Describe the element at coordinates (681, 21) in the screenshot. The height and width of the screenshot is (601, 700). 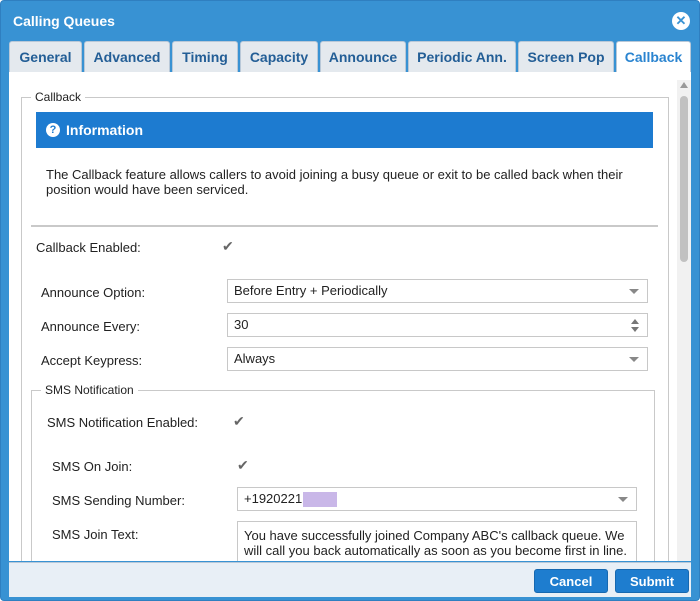
I see `close-icon: ✕` at that location.